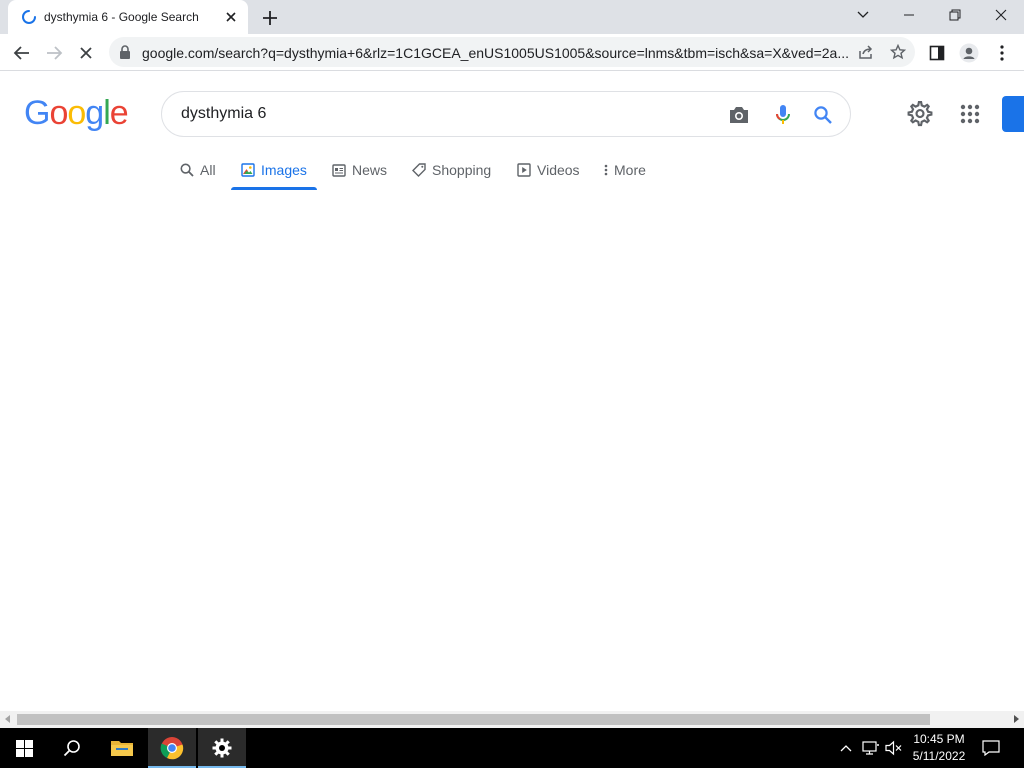 Image resolution: width=1024 pixels, height=768 pixels. I want to click on show-hidden-icons-button, so click(846, 748).